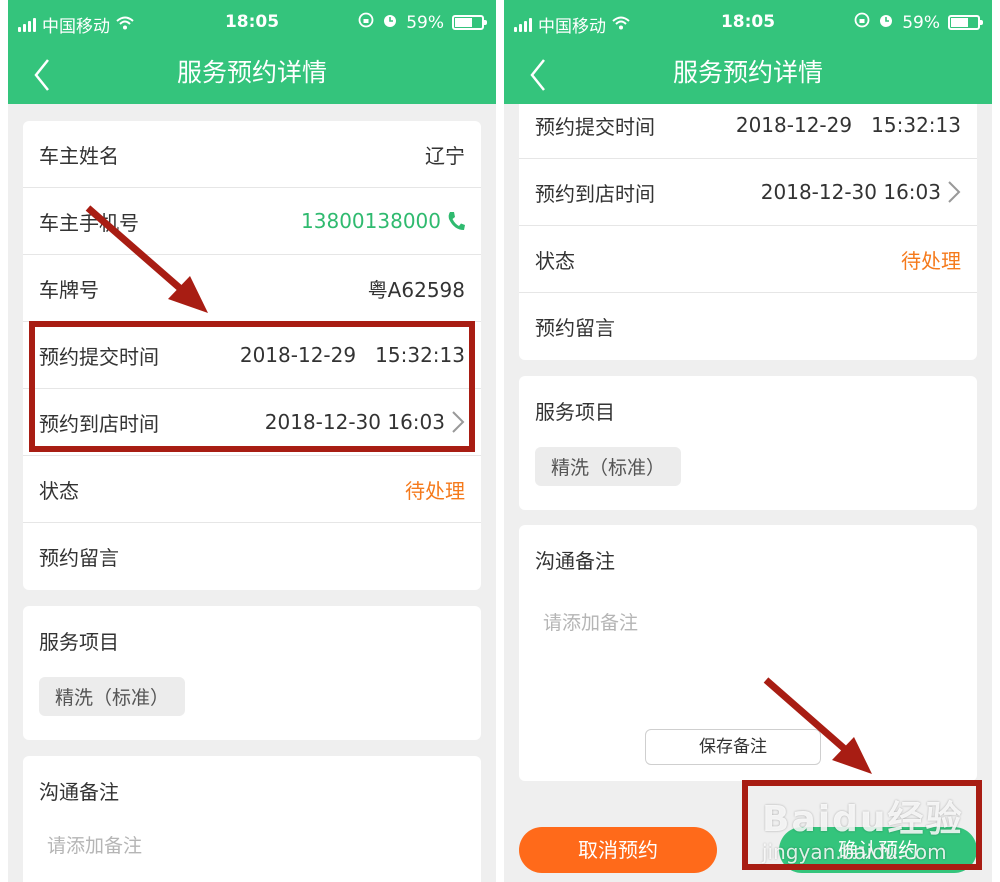 The height and width of the screenshot is (882, 1000). I want to click on save-notes-button: 保存备注, so click(733, 747).